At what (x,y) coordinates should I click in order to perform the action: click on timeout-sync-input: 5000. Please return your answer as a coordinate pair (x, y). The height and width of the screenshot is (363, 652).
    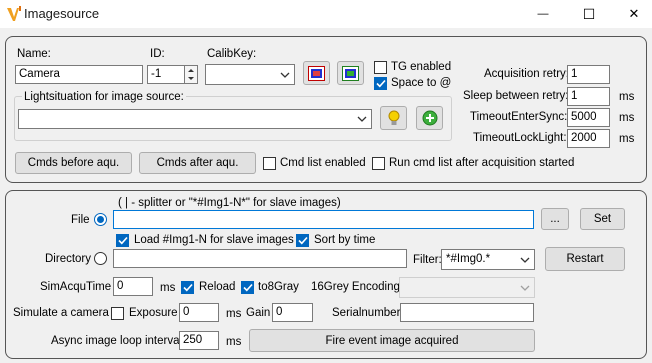
    Looking at the image, I should click on (588, 117).